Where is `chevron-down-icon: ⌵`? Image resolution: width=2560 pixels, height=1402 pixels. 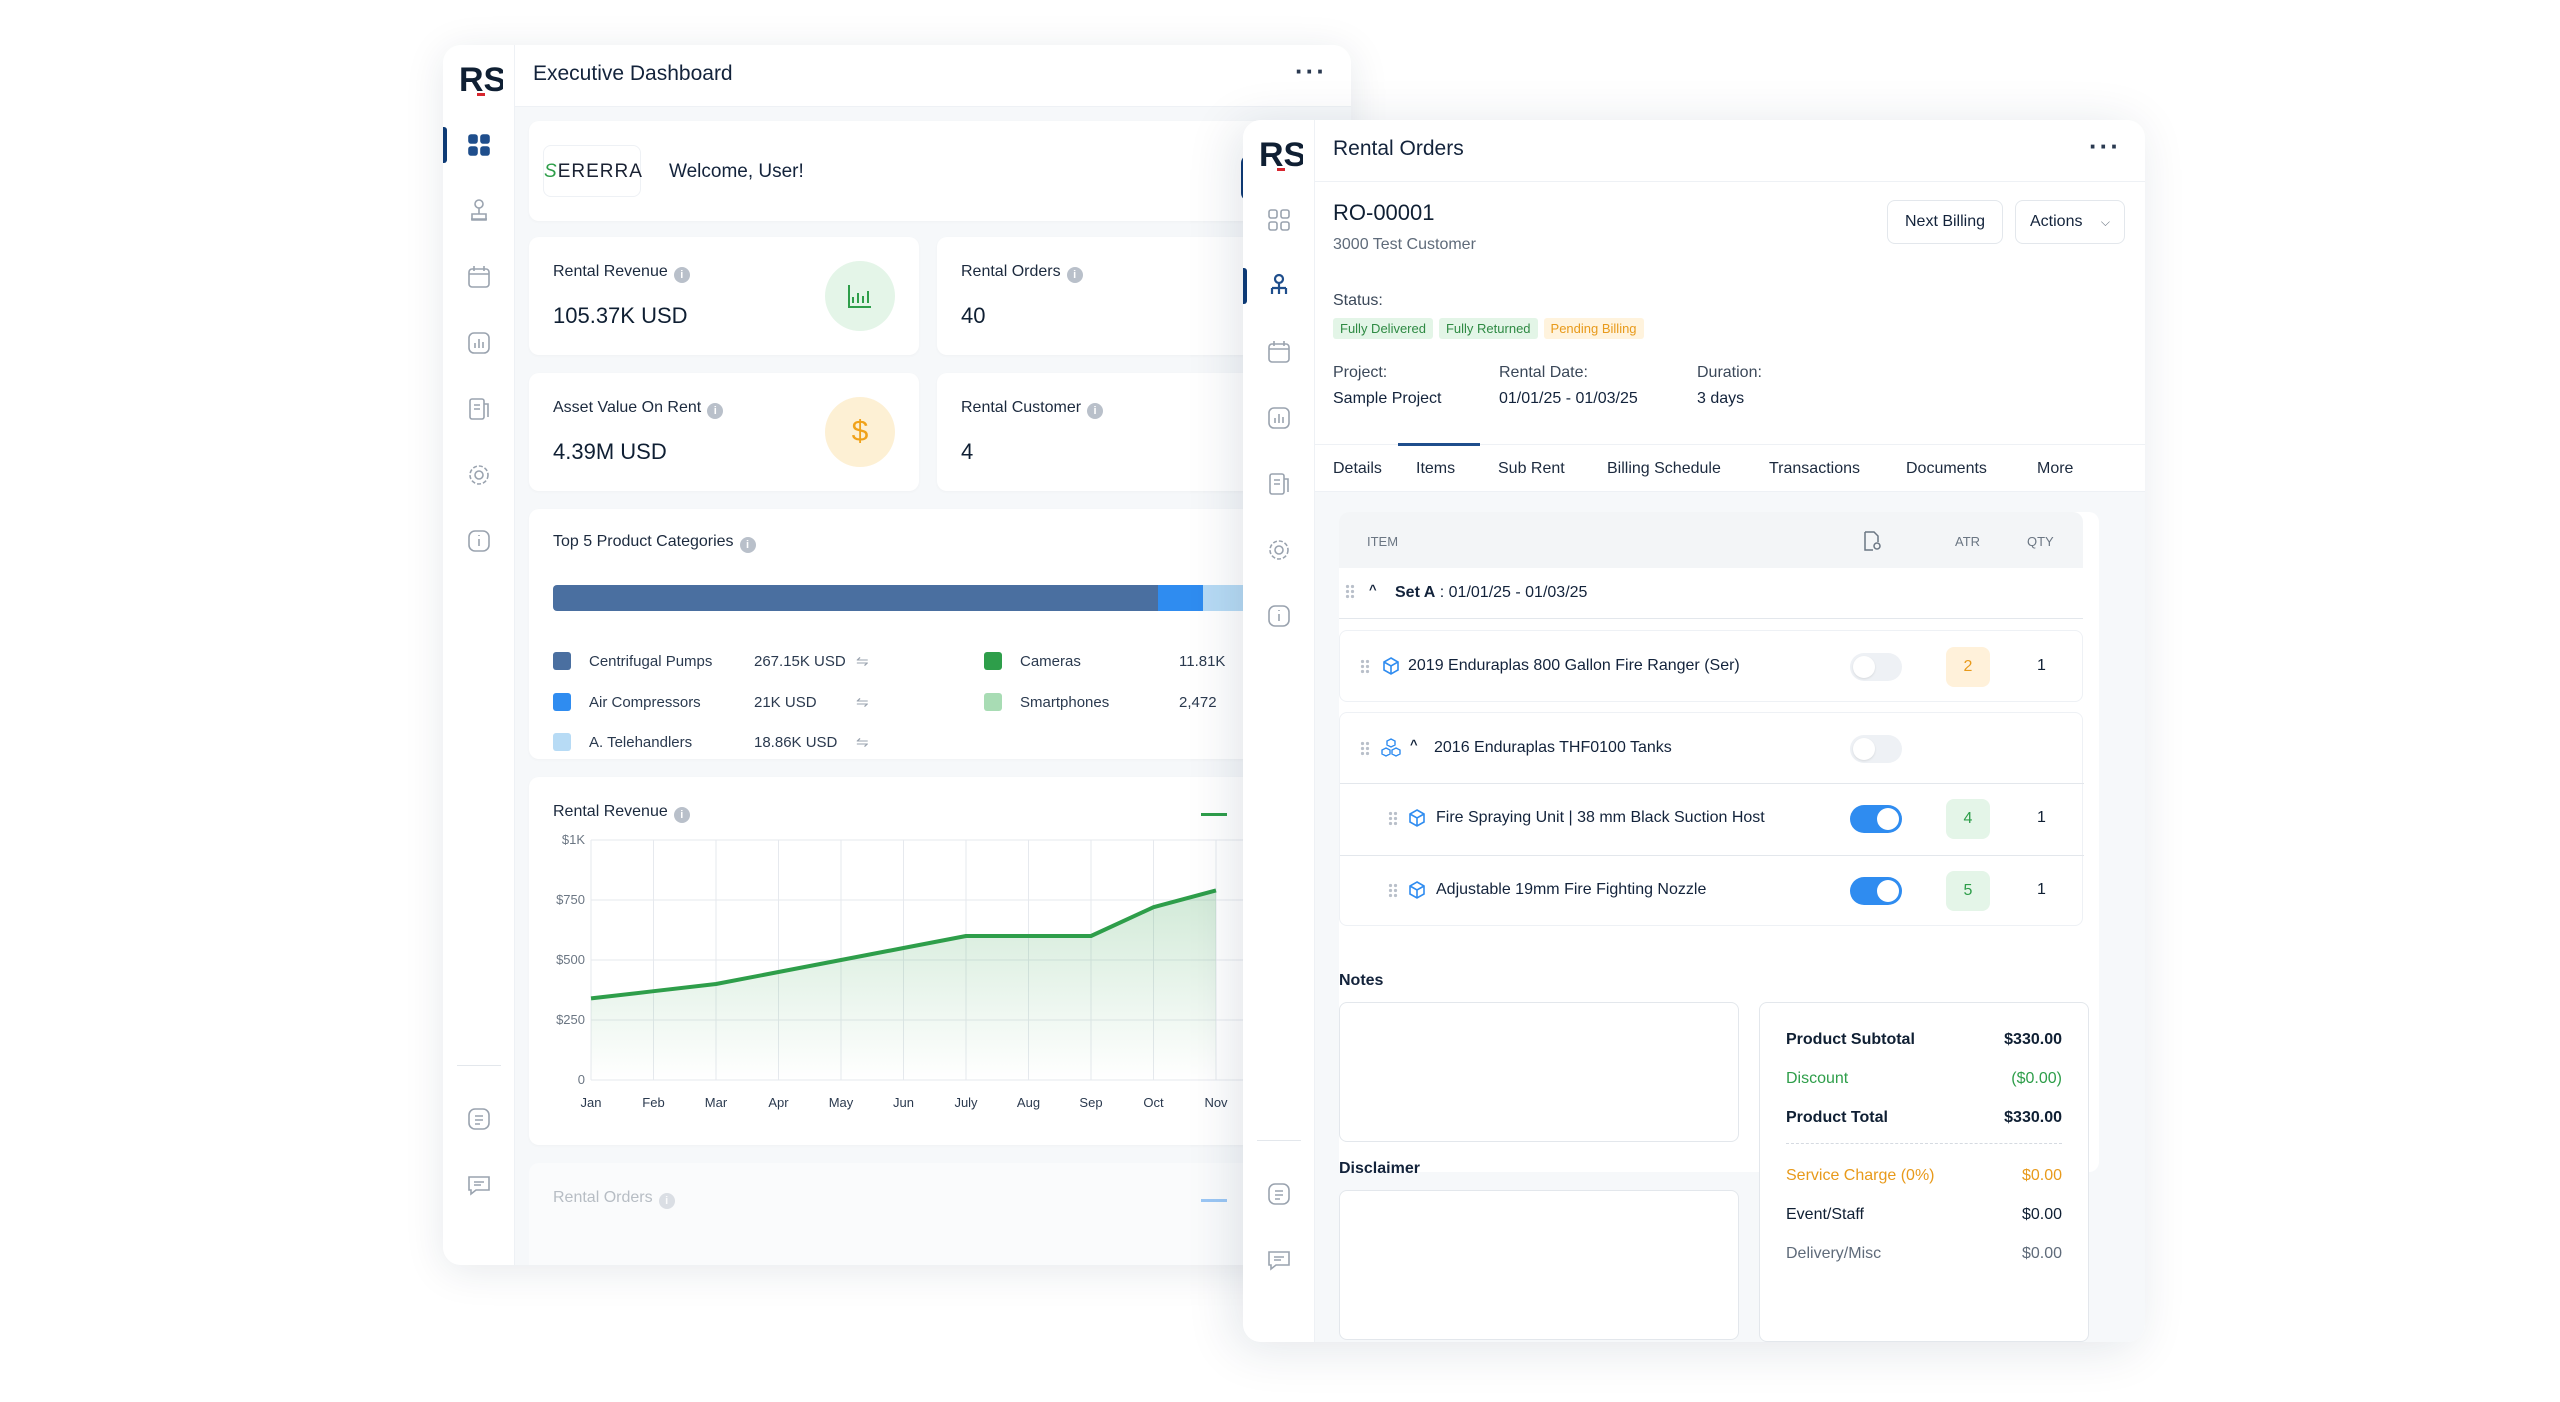 chevron-down-icon: ⌵ is located at coordinates (2105, 222).